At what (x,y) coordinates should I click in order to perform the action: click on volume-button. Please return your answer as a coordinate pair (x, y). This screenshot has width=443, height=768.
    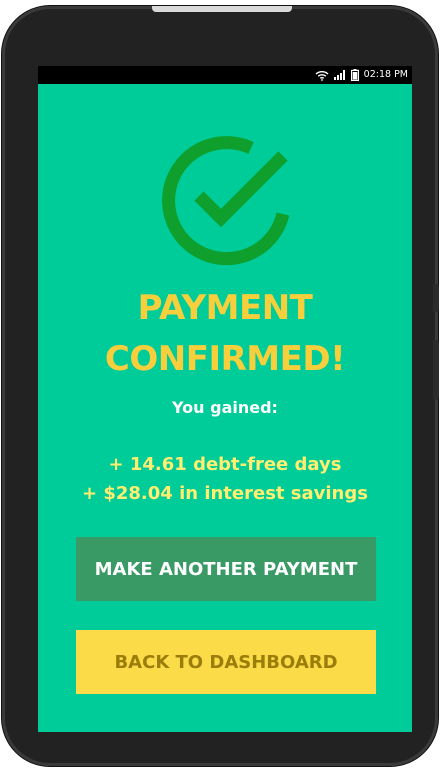
    Looking at the image, I should click on (436, 370).